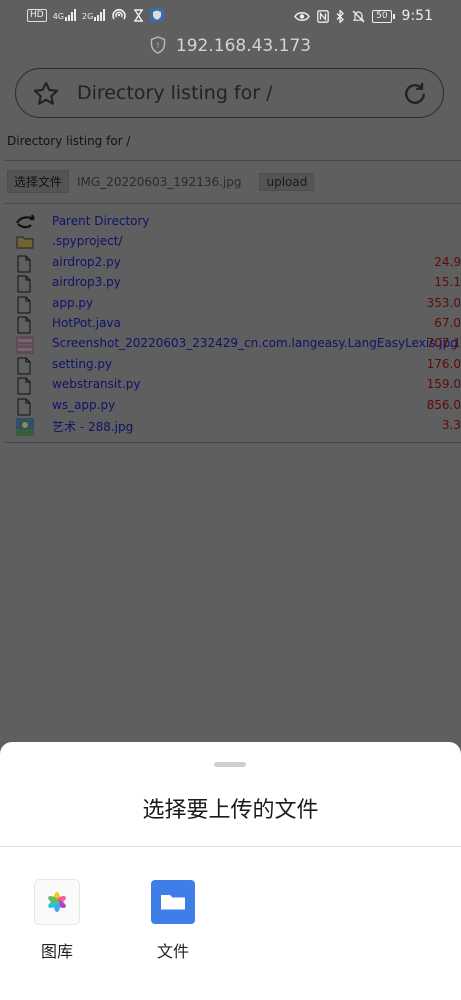 The image size is (461, 1000). I want to click on eye-icon, so click(302, 16).